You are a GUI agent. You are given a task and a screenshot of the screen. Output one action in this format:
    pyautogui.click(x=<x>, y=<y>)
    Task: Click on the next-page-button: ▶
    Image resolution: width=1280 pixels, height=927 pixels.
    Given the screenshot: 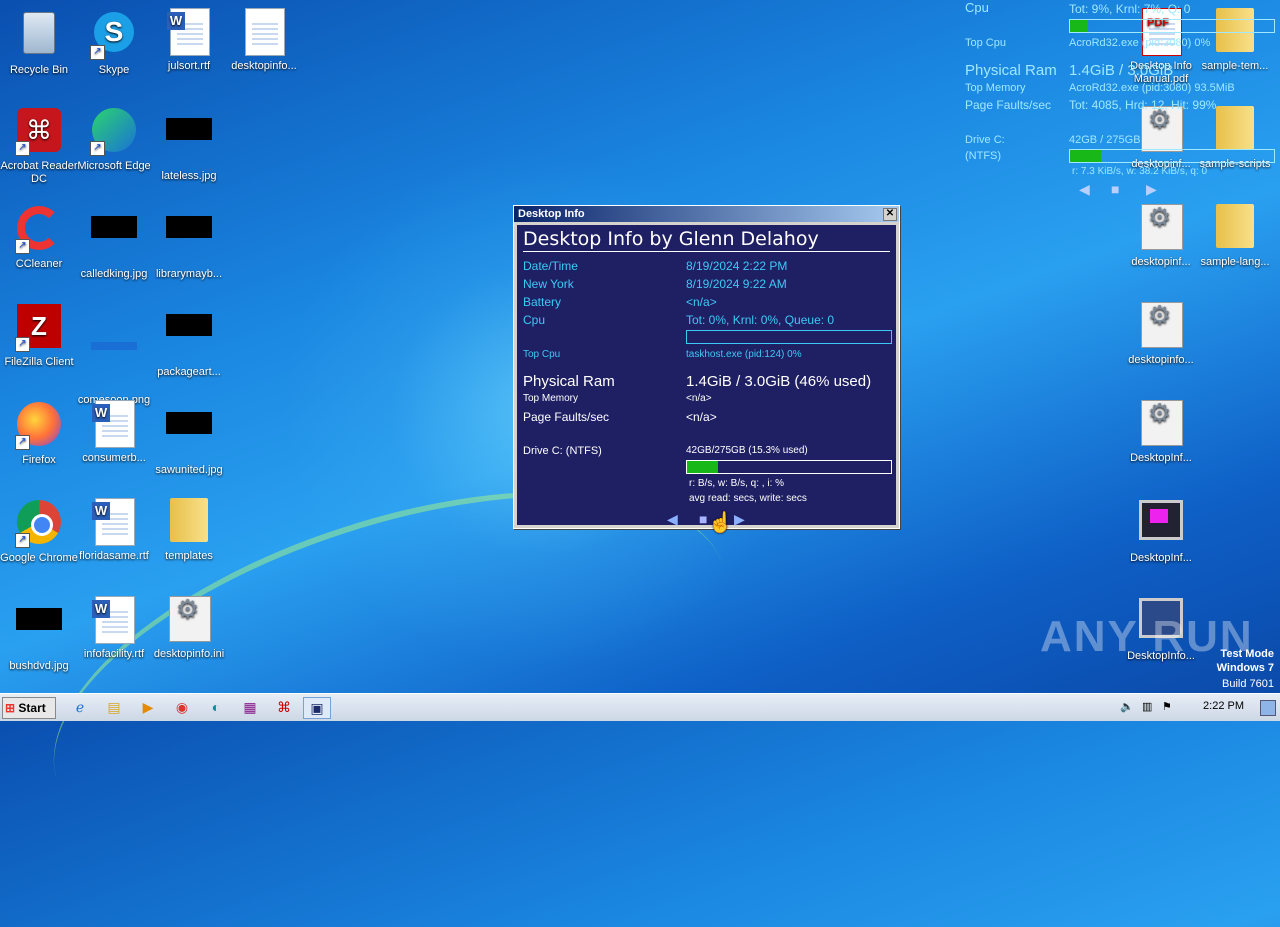 What is the action you would take?
    pyautogui.click(x=739, y=519)
    